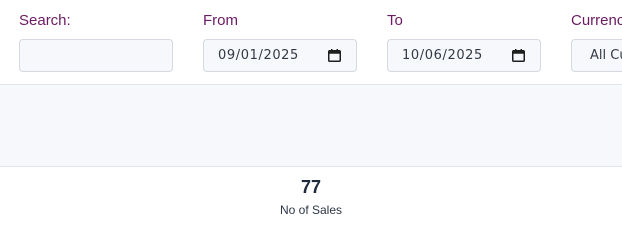 The width and height of the screenshot is (622, 240). Describe the element at coordinates (45, 20) in the screenshot. I see `search-label: Search:` at that location.